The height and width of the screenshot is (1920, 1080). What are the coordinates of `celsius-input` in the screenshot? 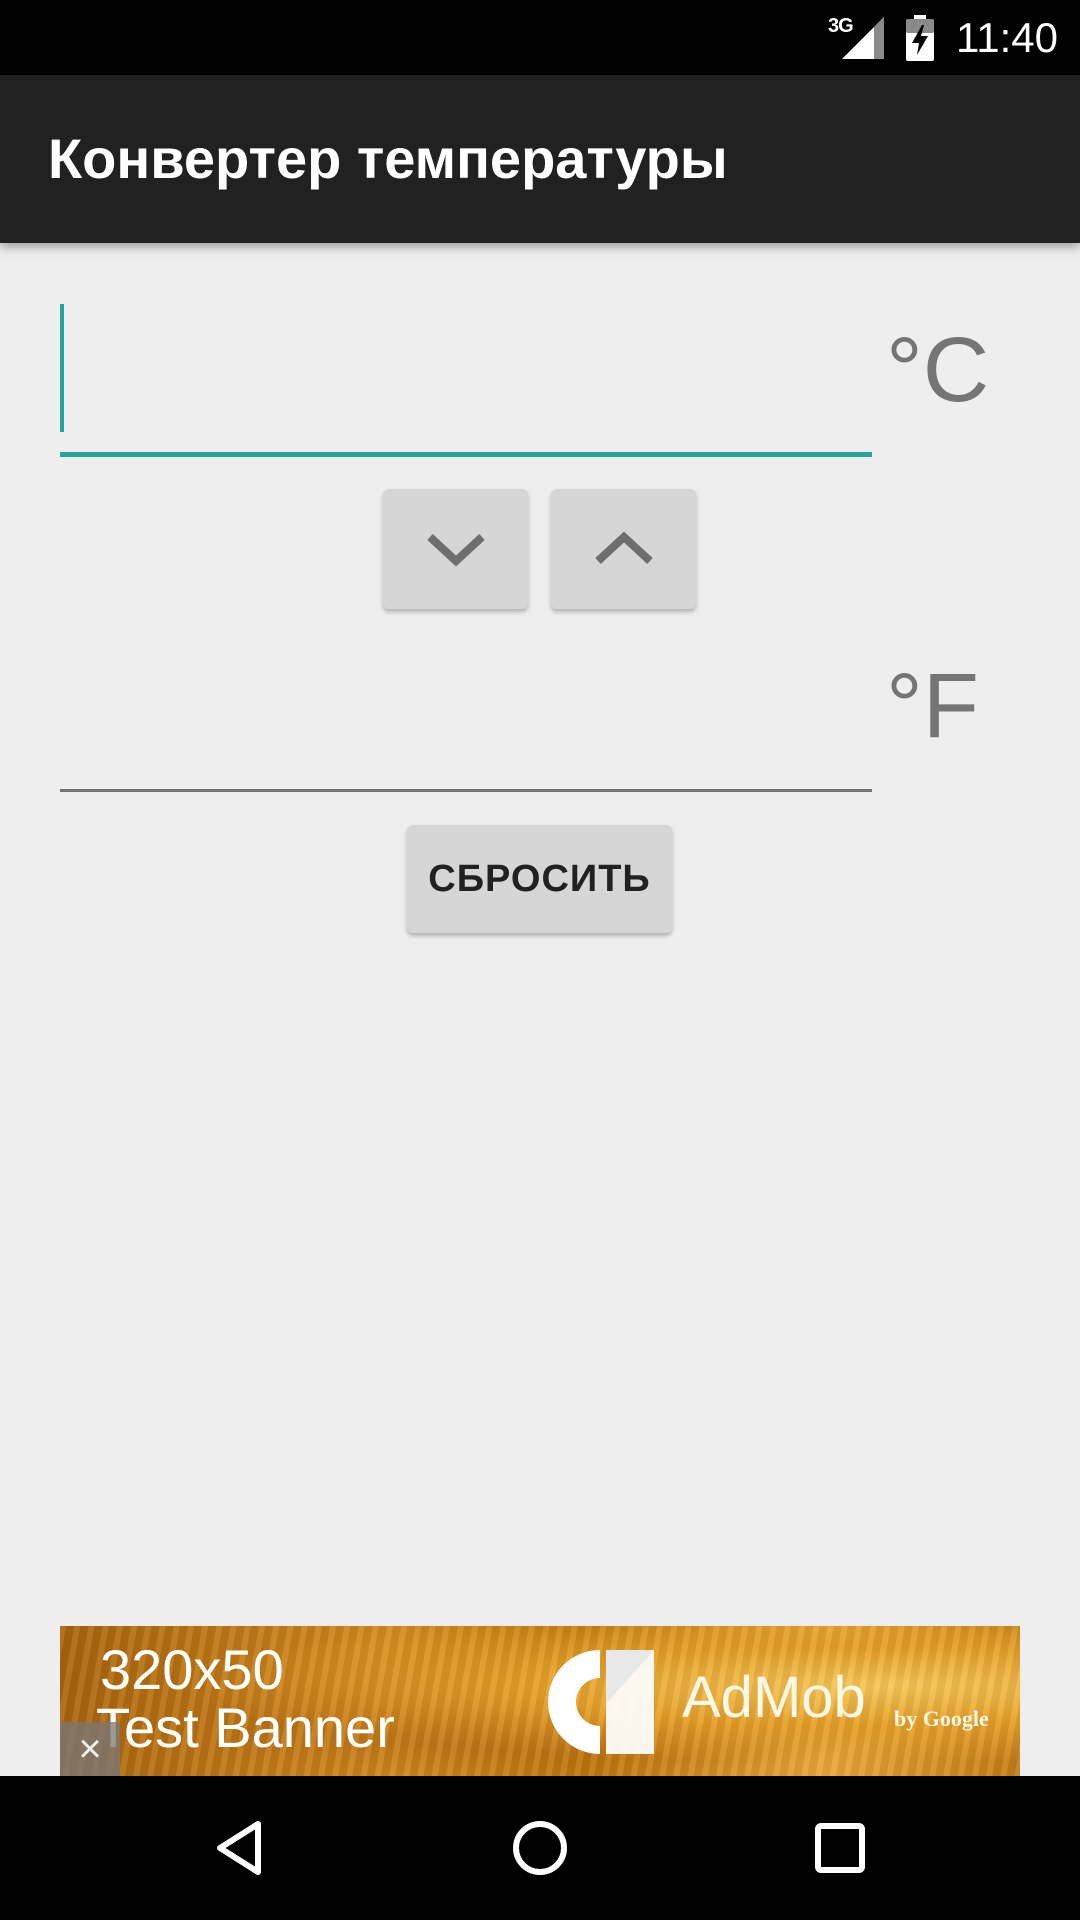 It's located at (466, 378).